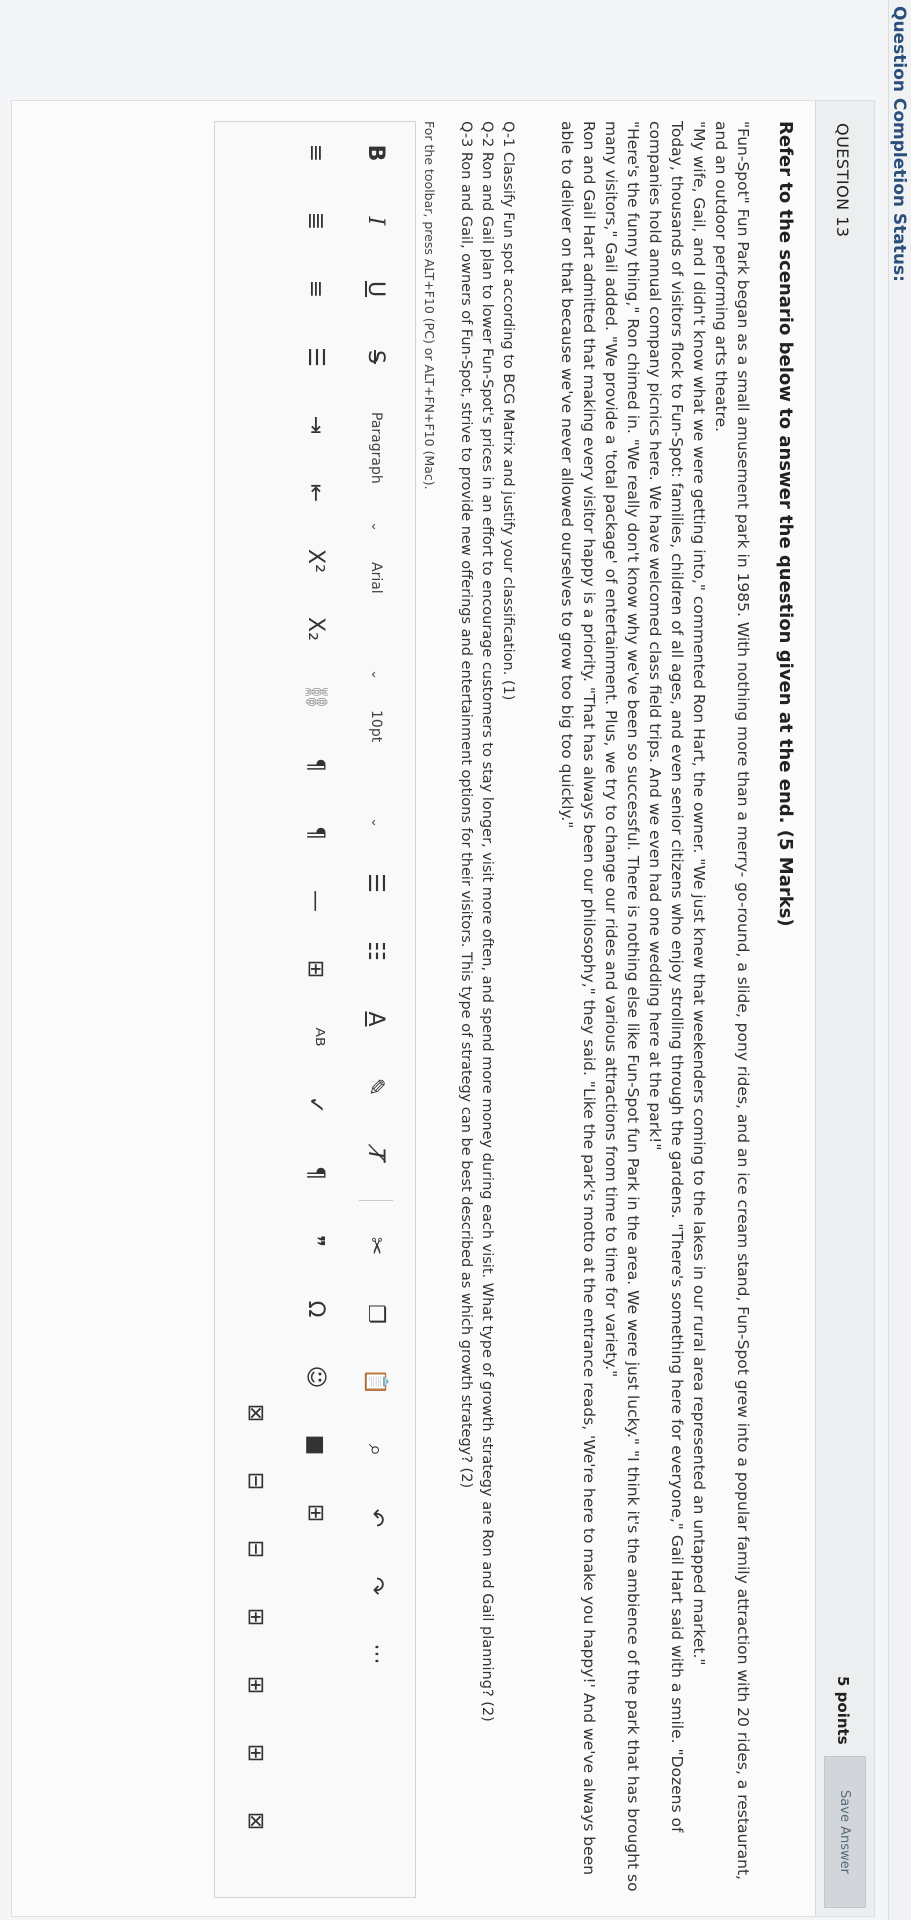  Describe the element at coordinates (316, 221) in the screenshot. I see `align-center-icon: ≣` at that location.